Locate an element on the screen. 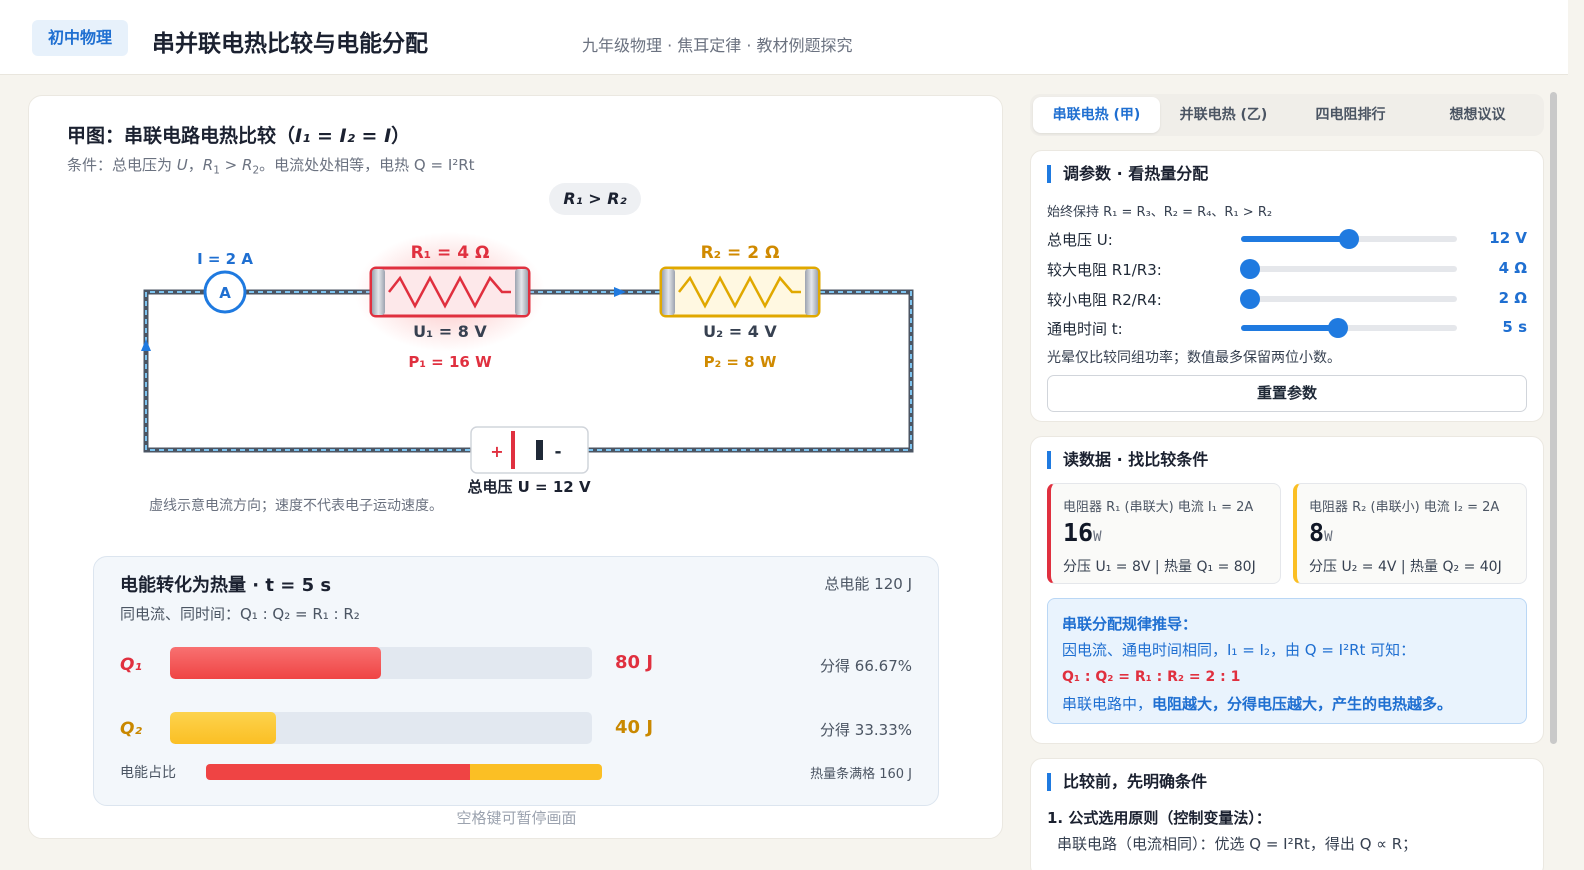 This screenshot has width=1584, height=870. derivation-formula: Q₁ : Q₂ = R₁ : R₂ = 2 : 1 is located at coordinates (1151, 677).